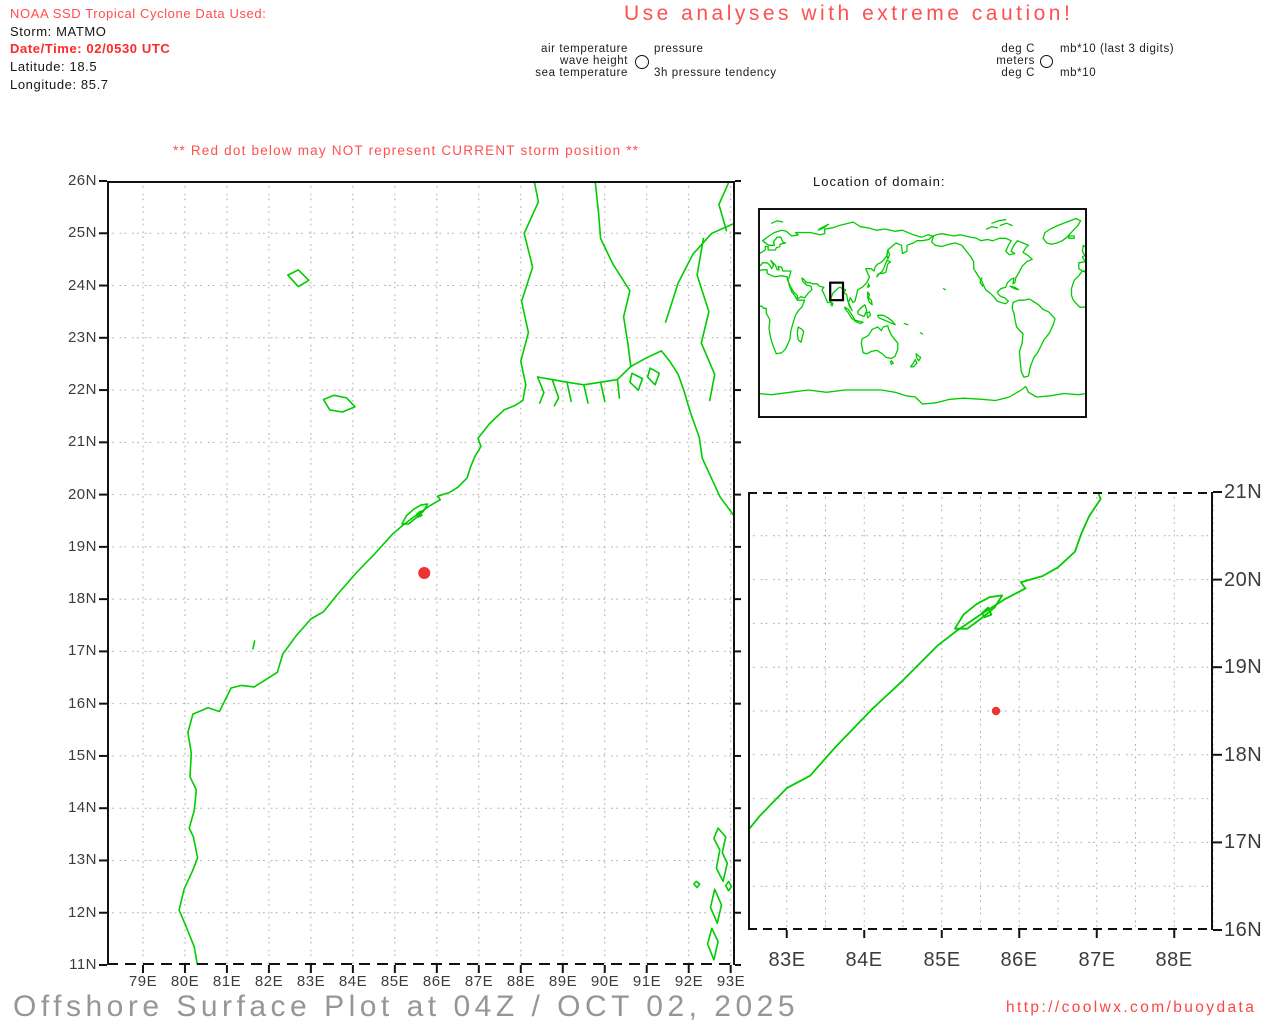 This screenshot has width=1280, height=1024. I want to click on zoom-lat-label: 16N, so click(1243, 930).